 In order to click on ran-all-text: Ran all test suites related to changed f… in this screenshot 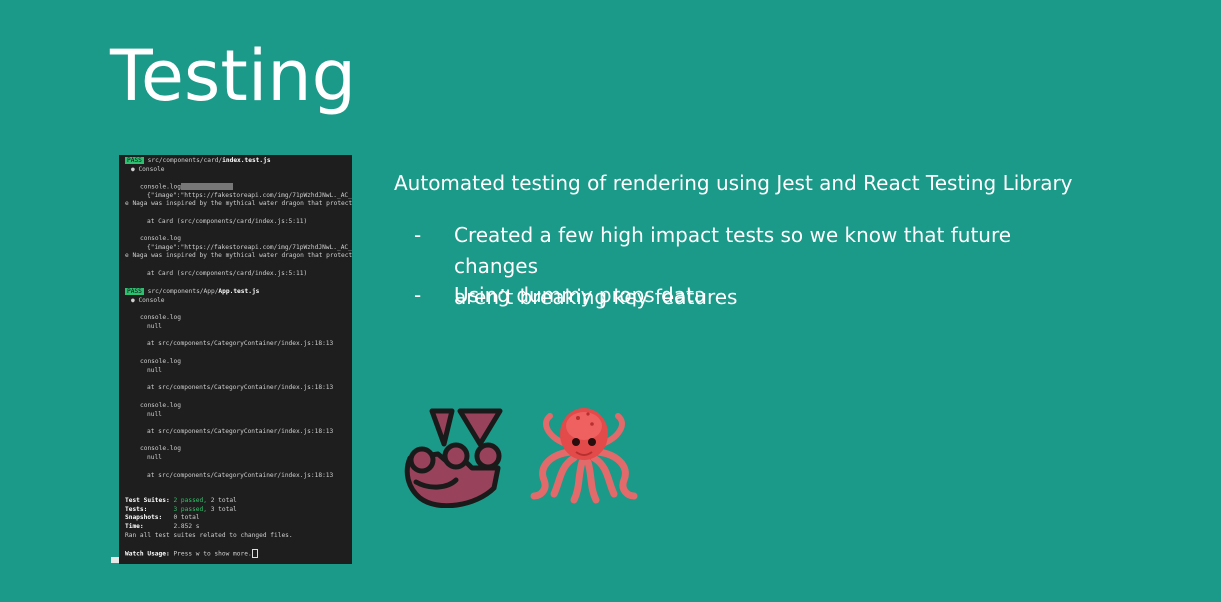, I will do `click(209, 535)`.